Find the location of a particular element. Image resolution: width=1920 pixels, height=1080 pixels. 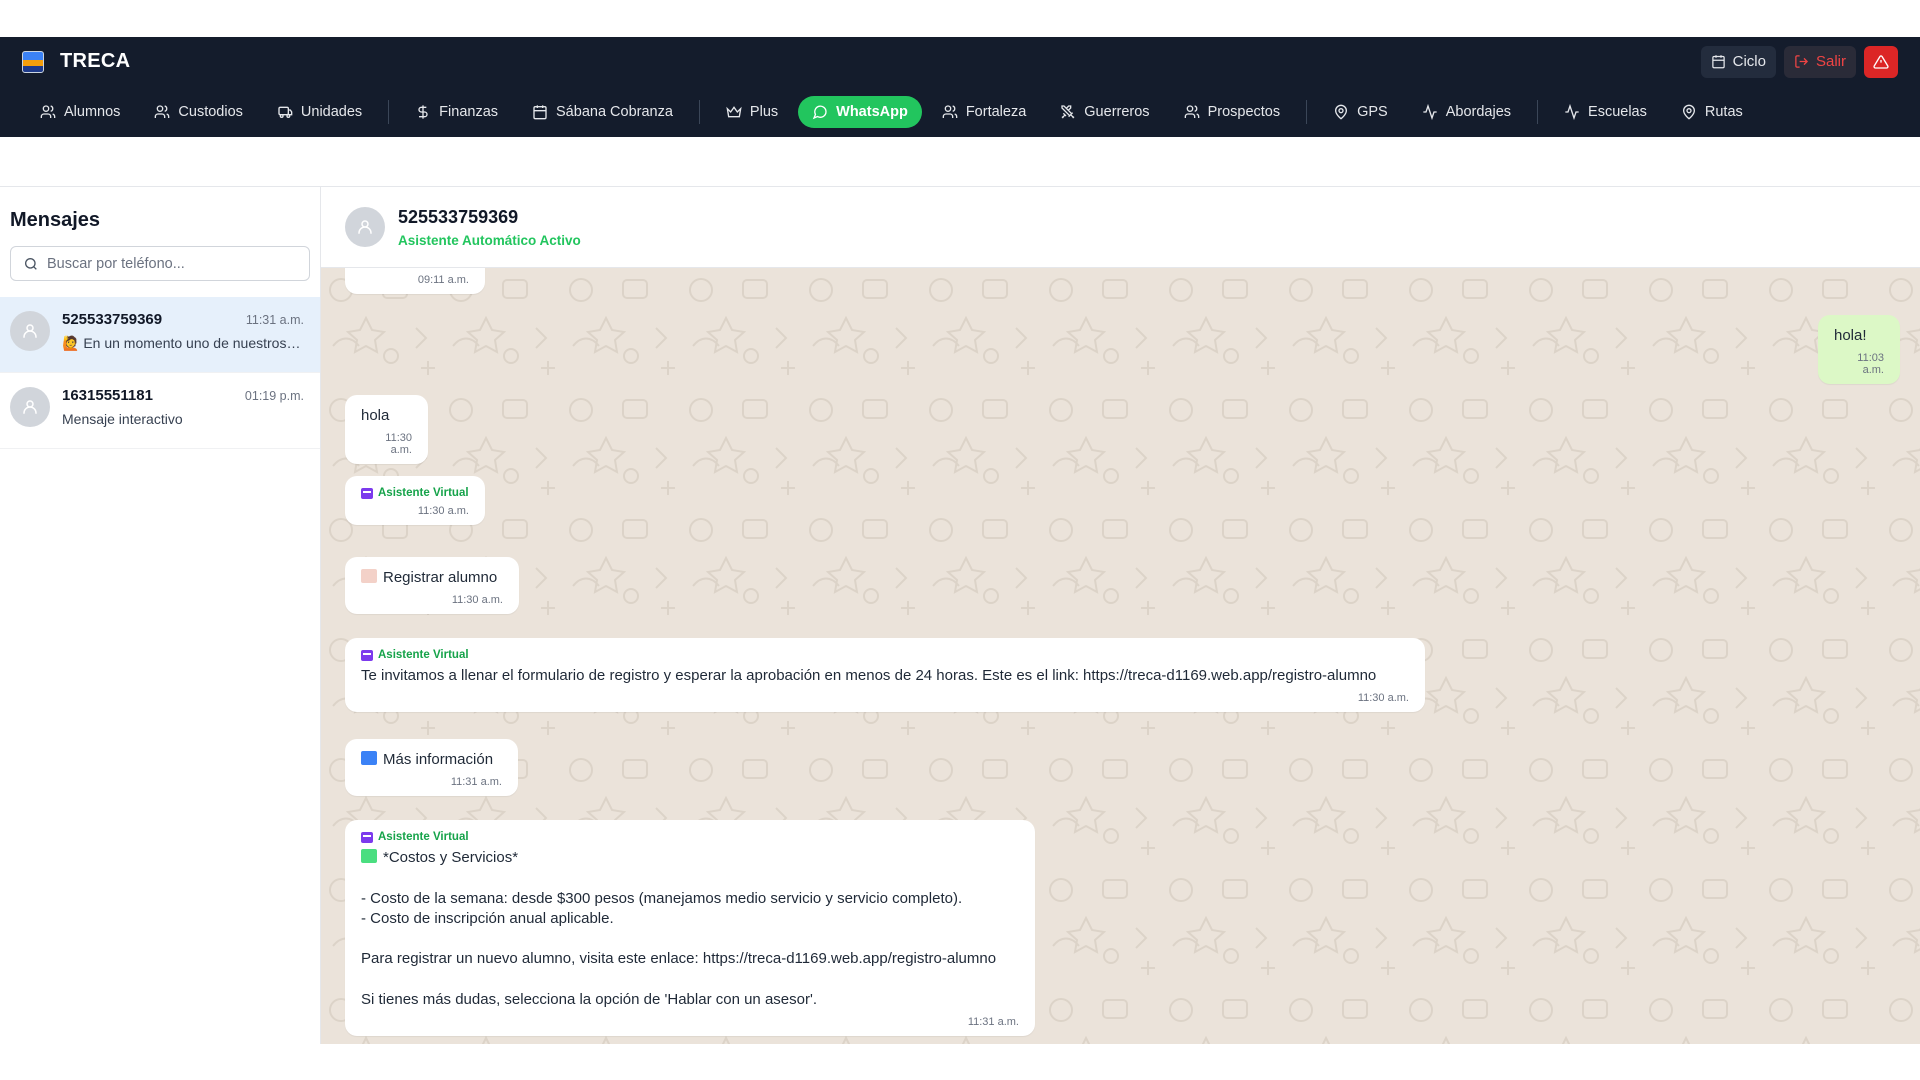

salir-button: Salir is located at coordinates (1819, 61).